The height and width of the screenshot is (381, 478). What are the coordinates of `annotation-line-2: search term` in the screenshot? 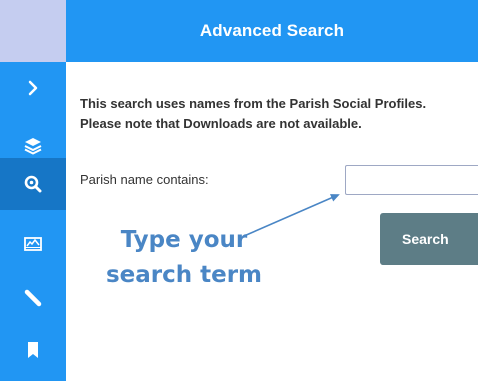 It's located at (184, 275).